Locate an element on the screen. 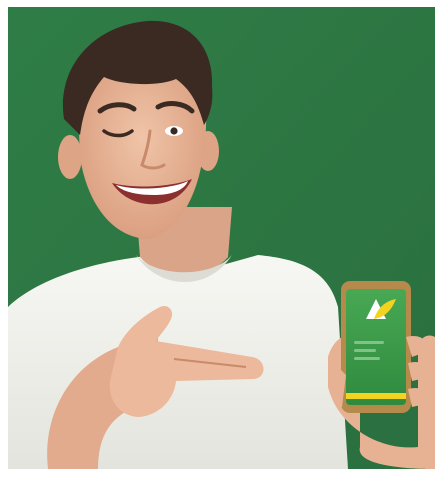 The image size is (443, 477). left-ear is located at coordinates (70, 157).